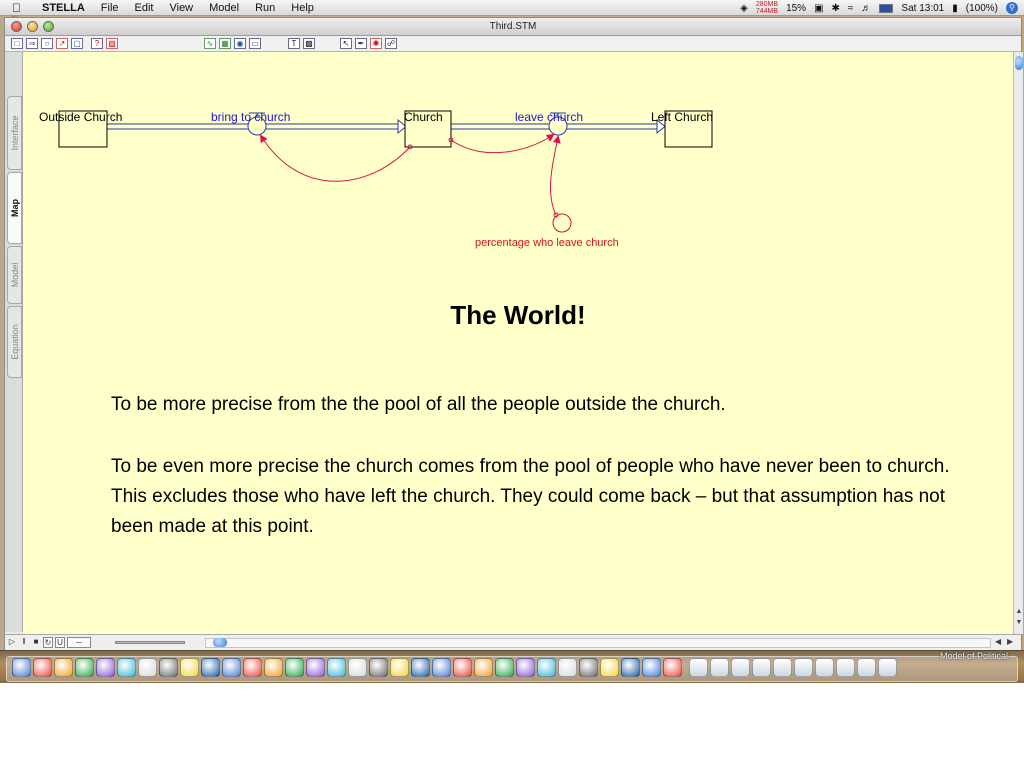  What do you see at coordinates (24, 642) in the screenshot?
I see `pause-icon: ‖` at bounding box center [24, 642].